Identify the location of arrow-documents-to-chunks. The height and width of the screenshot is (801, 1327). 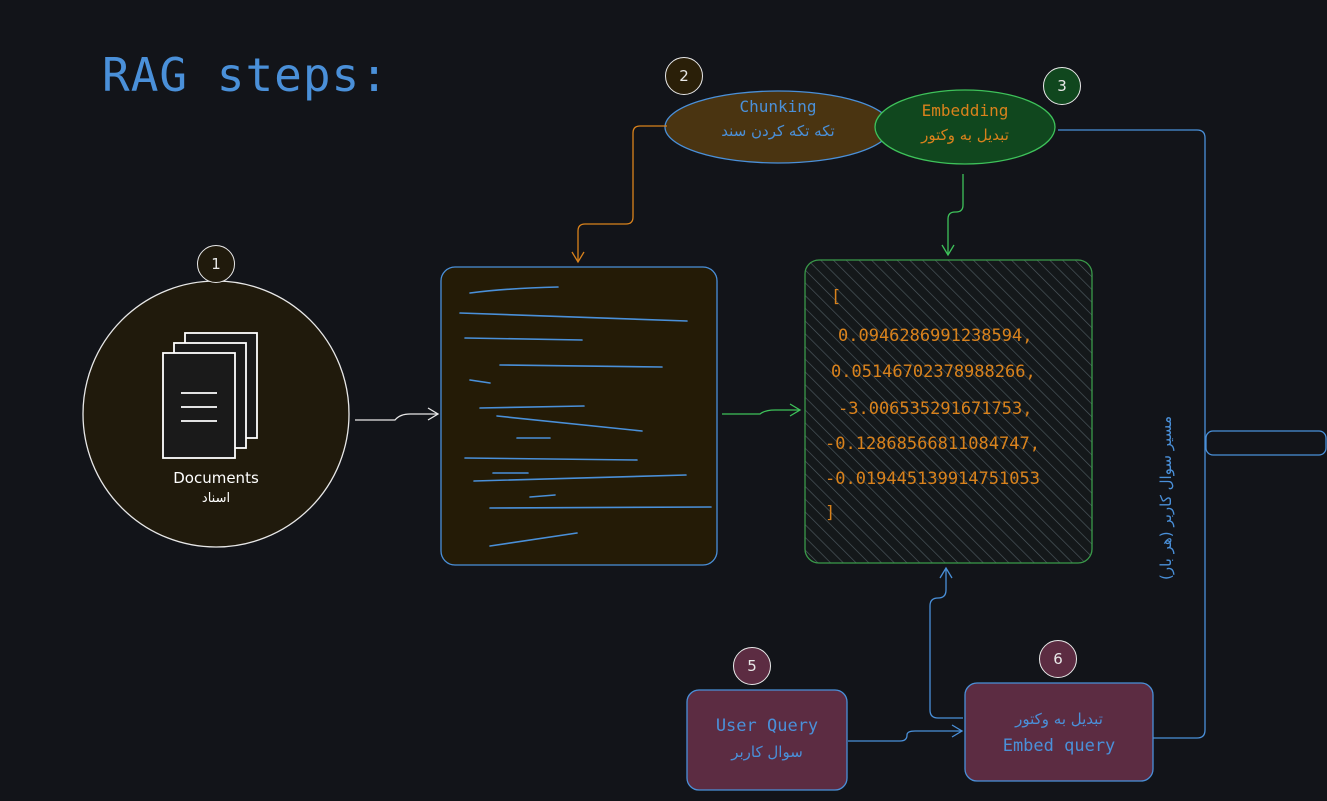
(397, 414).